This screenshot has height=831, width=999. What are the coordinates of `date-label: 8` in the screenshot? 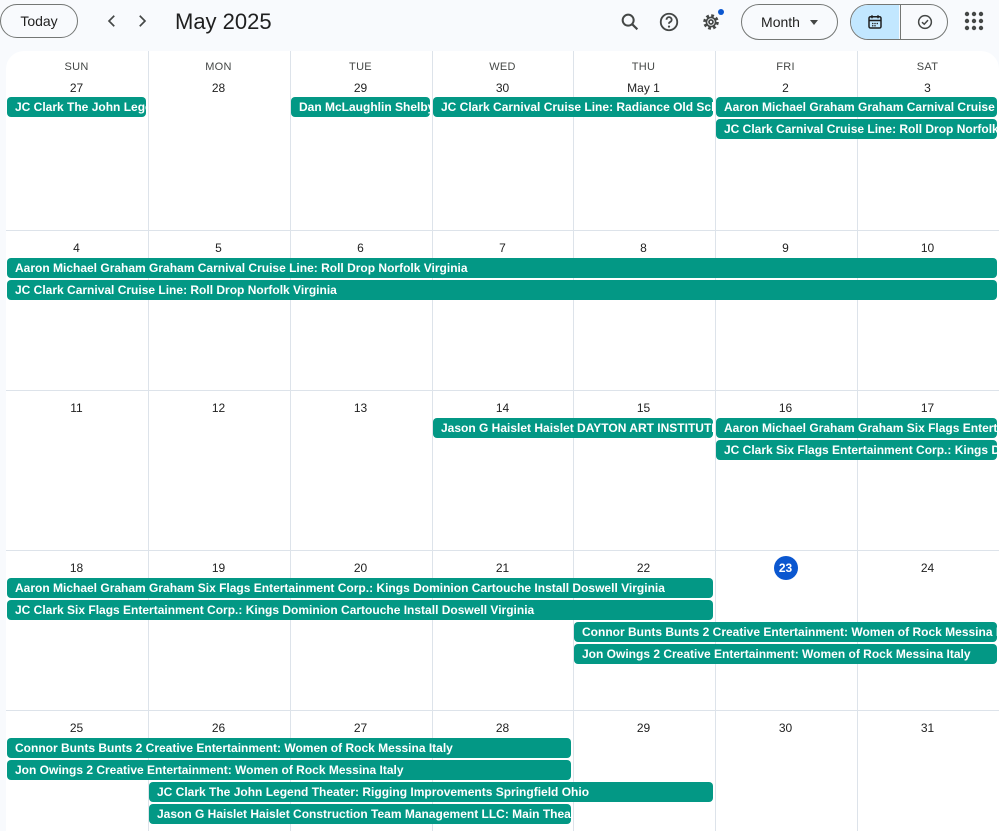 It's located at (643, 248).